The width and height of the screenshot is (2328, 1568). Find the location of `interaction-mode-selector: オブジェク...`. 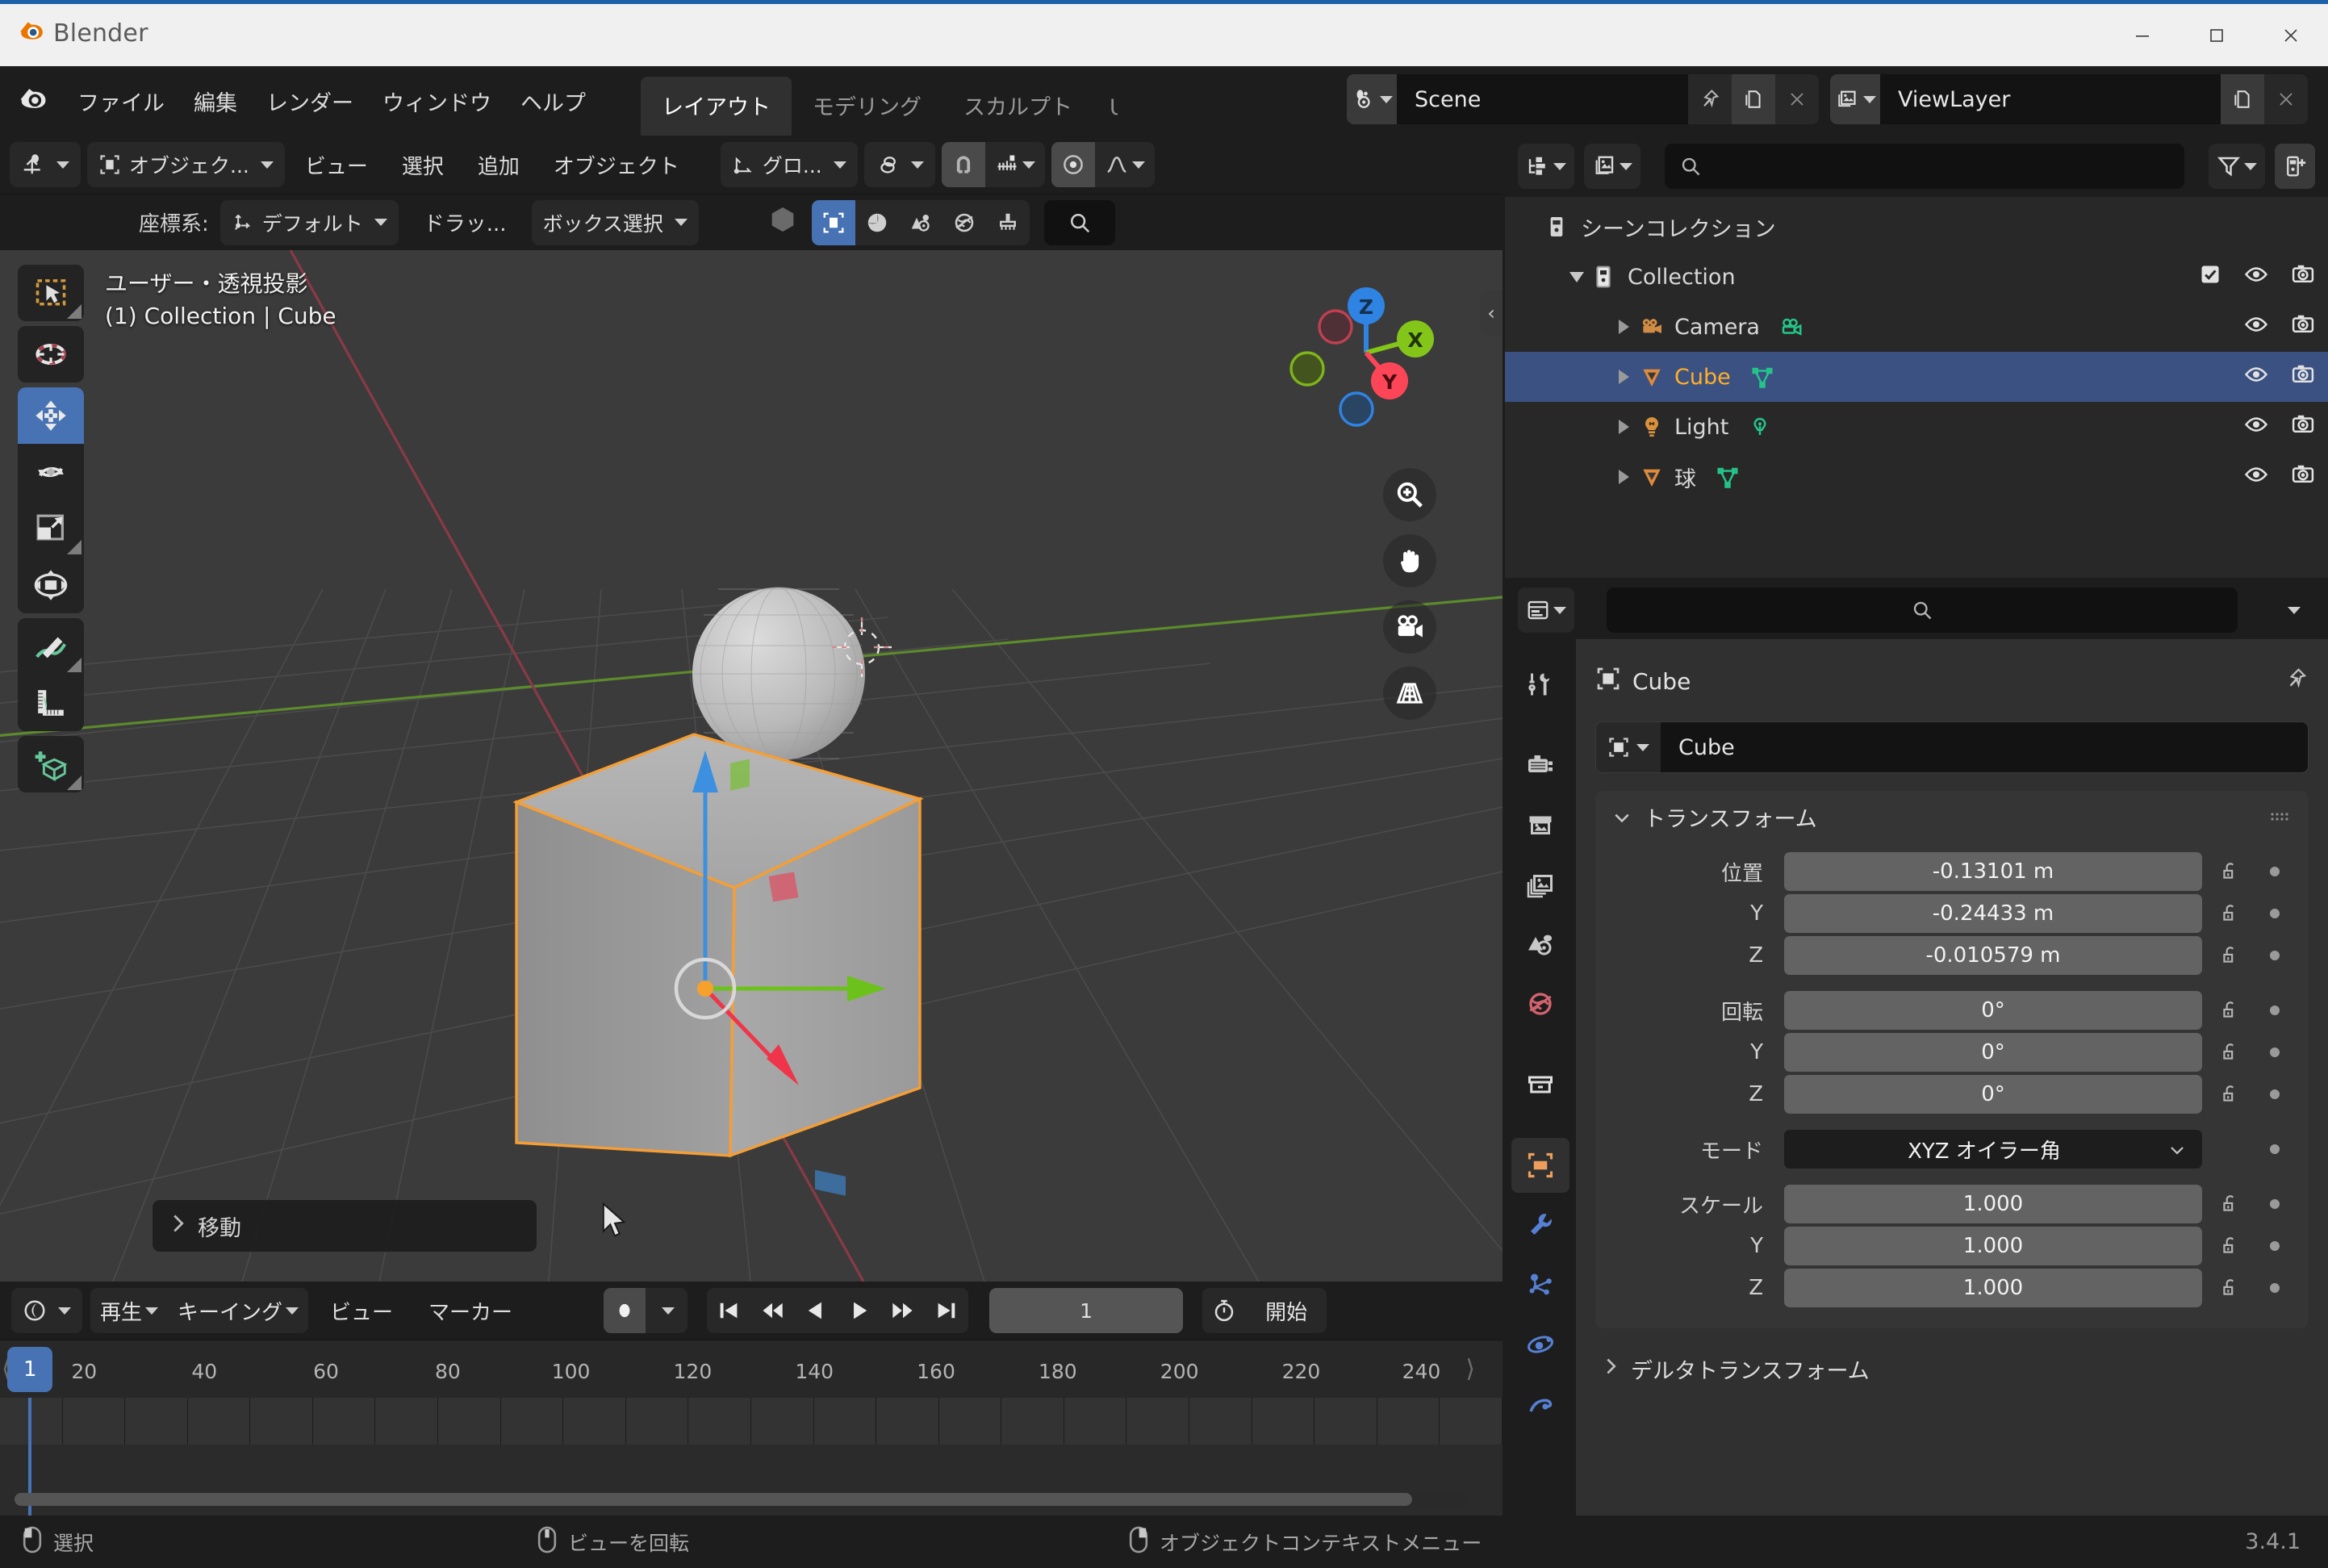

interaction-mode-selector: オブジェク... is located at coordinates (186, 164).